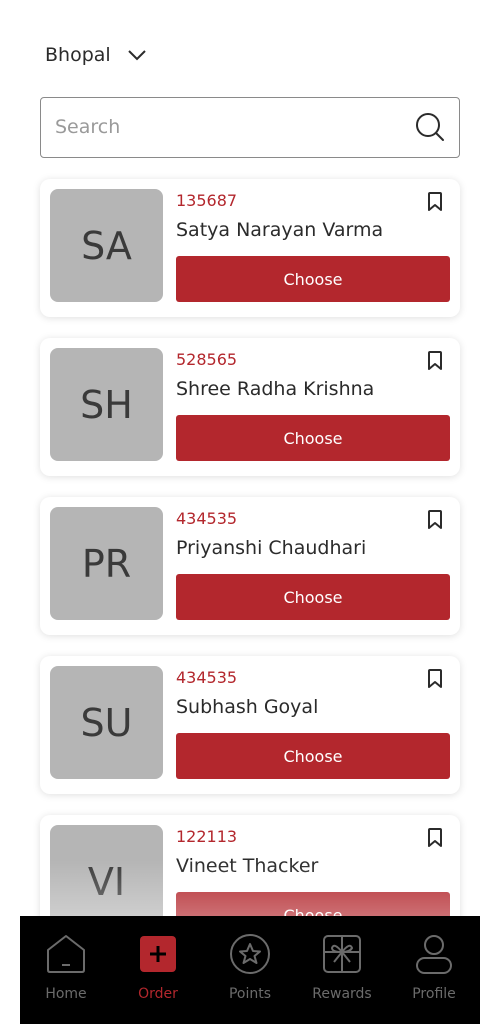 This screenshot has height=1024, width=500. Describe the element at coordinates (225, 127) in the screenshot. I see `search-input` at that location.